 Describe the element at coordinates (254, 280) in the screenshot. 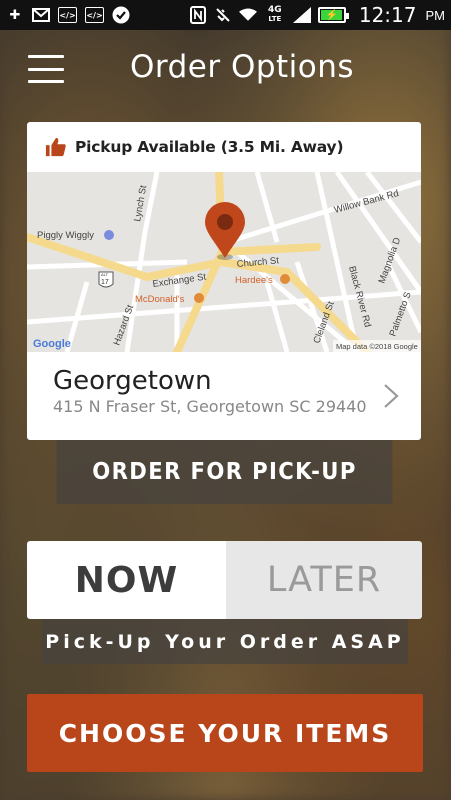

I see `map-label-hardees: Hardee's` at that location.